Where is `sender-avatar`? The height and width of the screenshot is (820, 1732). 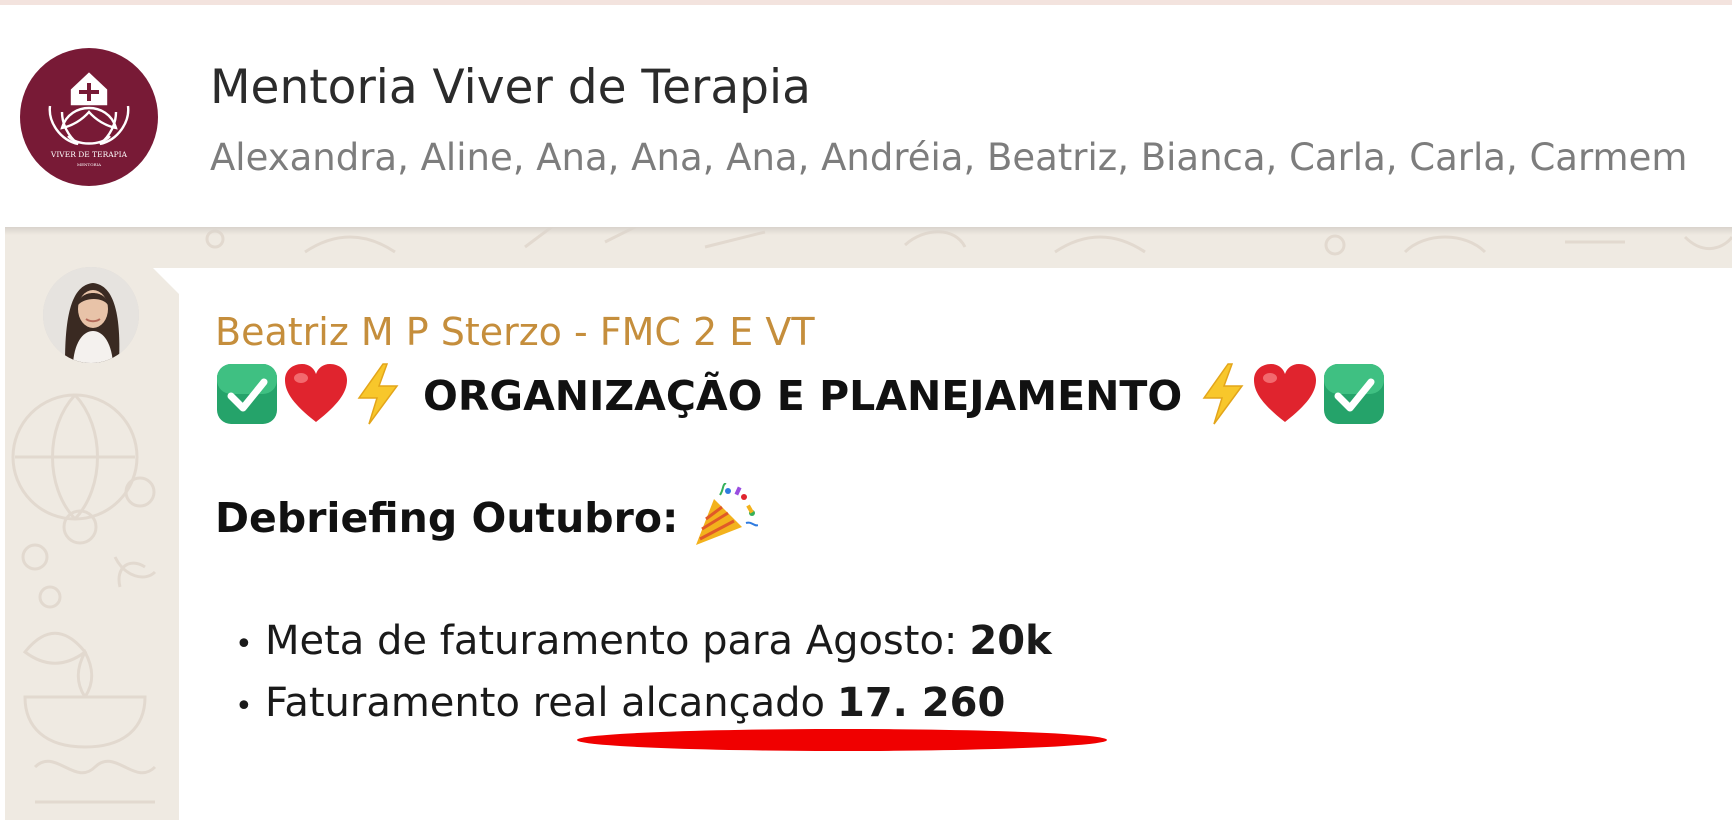
sender-avatar is located at coordinates (91, 315).